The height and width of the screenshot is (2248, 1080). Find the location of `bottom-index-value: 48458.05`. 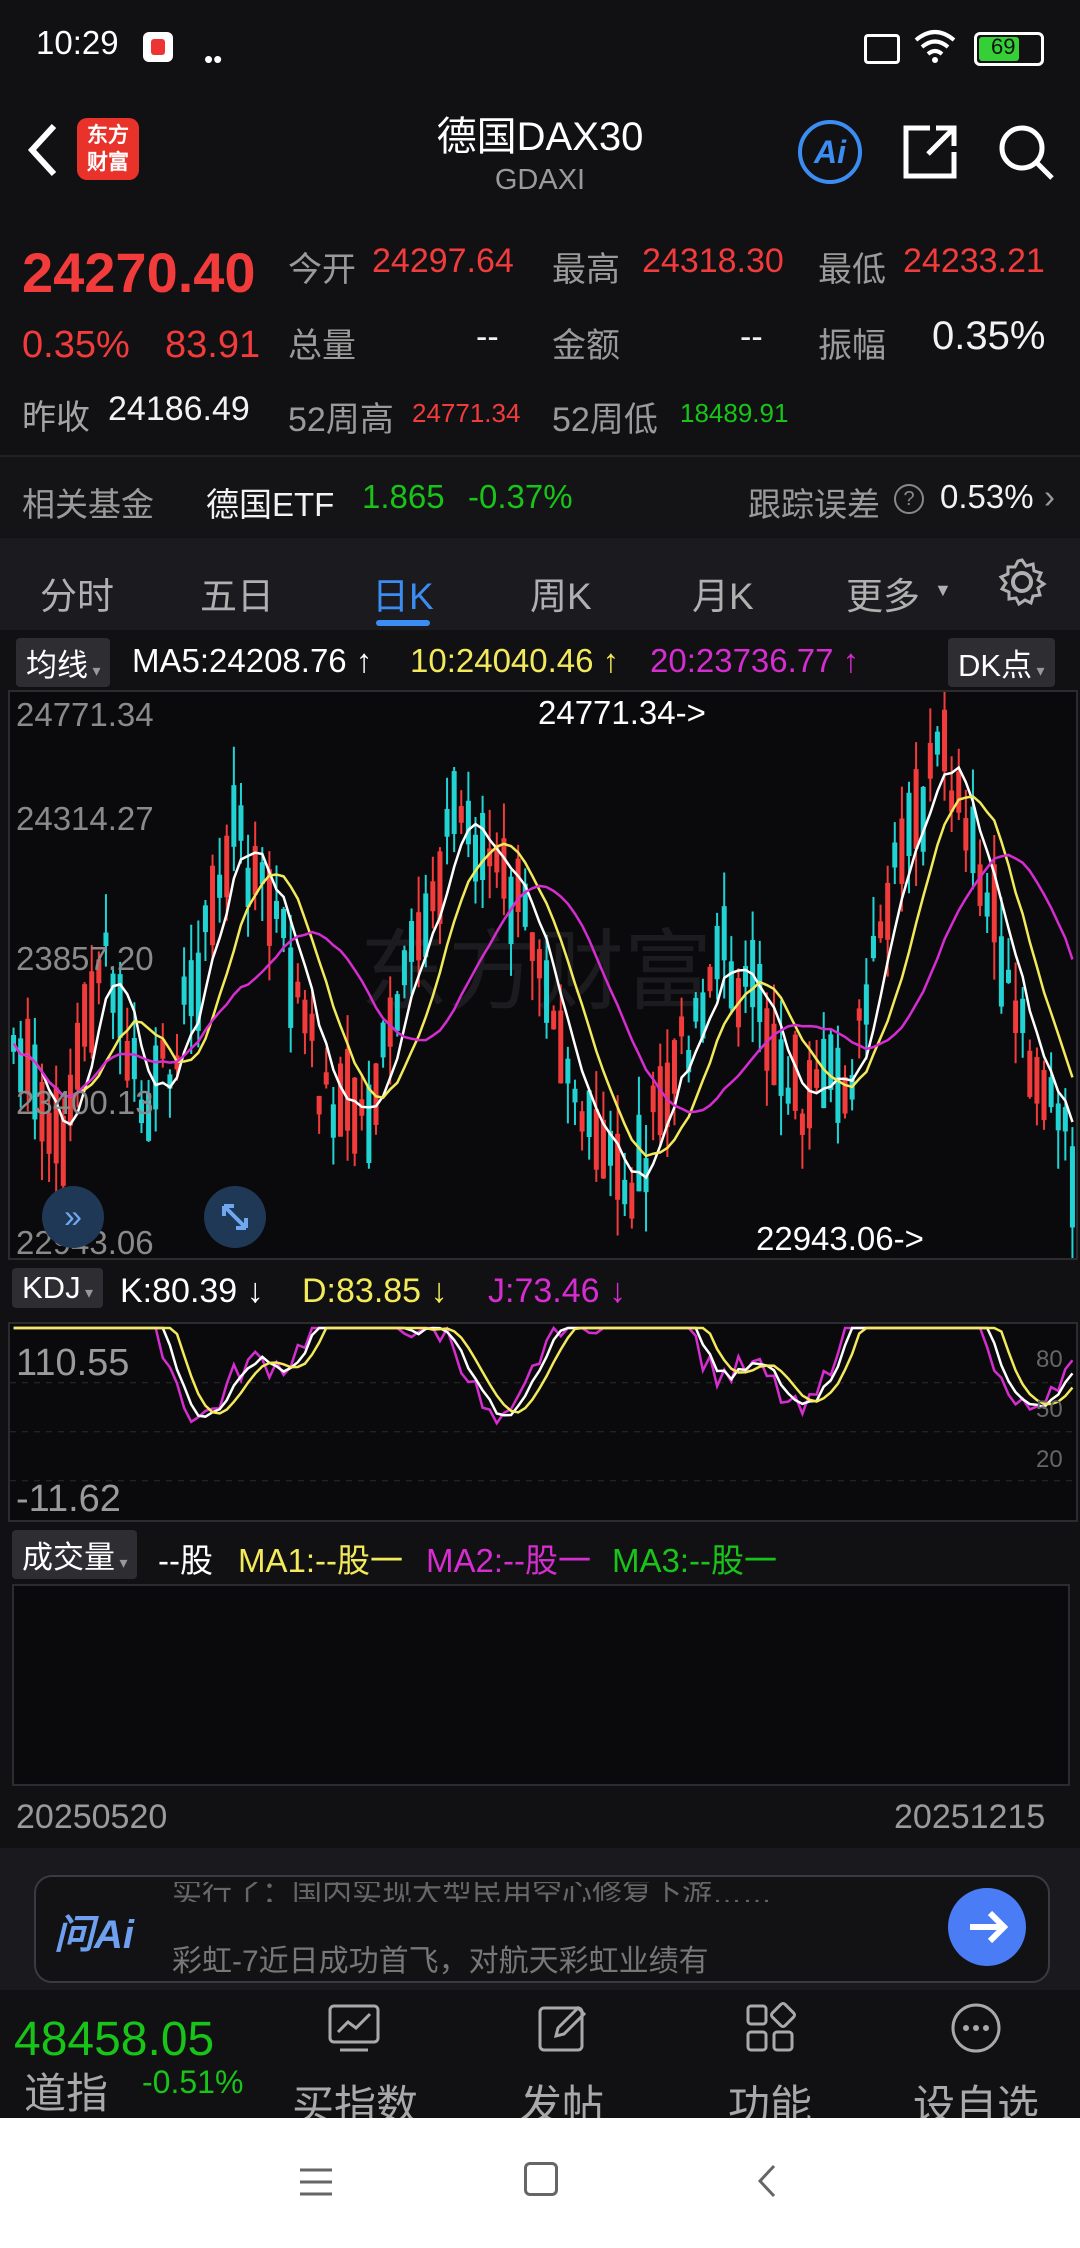

bottom-index-value: 48458.05 is located at coordinates (114, 2039).